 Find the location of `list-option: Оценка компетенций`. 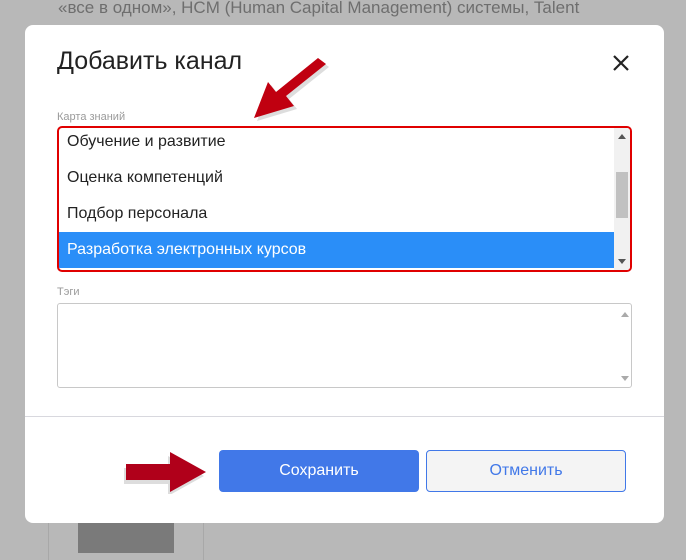

list-option: Оценка компетенций is located at coordinates (336, 178).